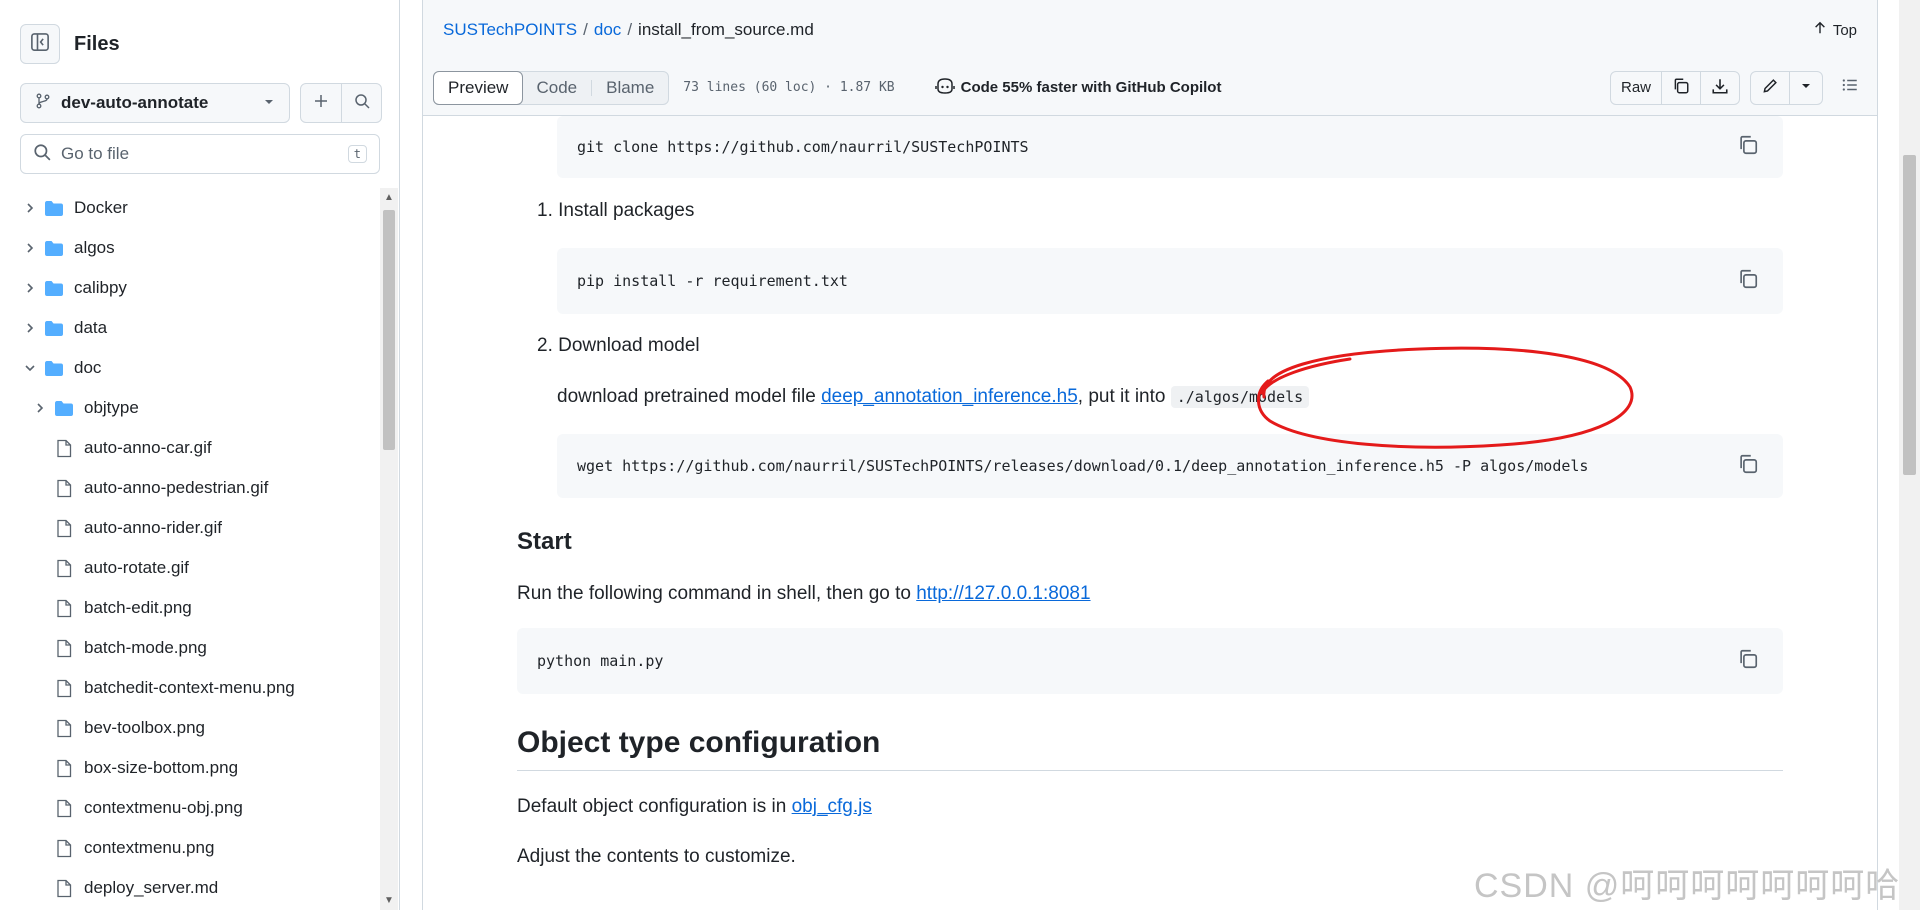  What do you see at coordinates (630, 88) in the screenshot?
I see `tab-blame: Blame` at bounding box center [630, 88].